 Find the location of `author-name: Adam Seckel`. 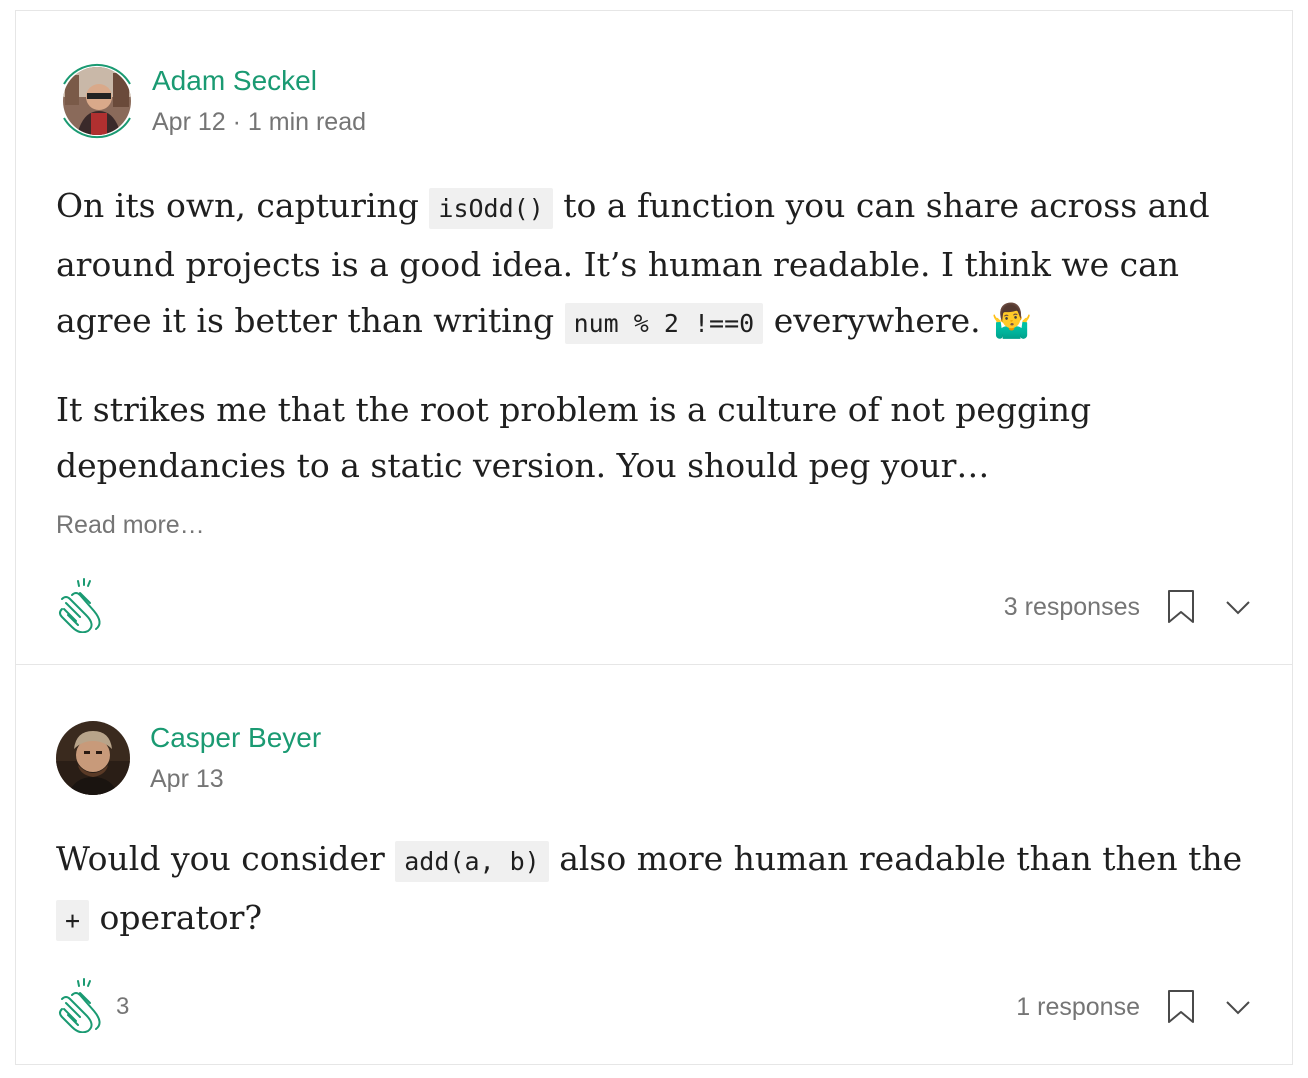

author-name: Adam Seckel is located at coordinates (259, 81).